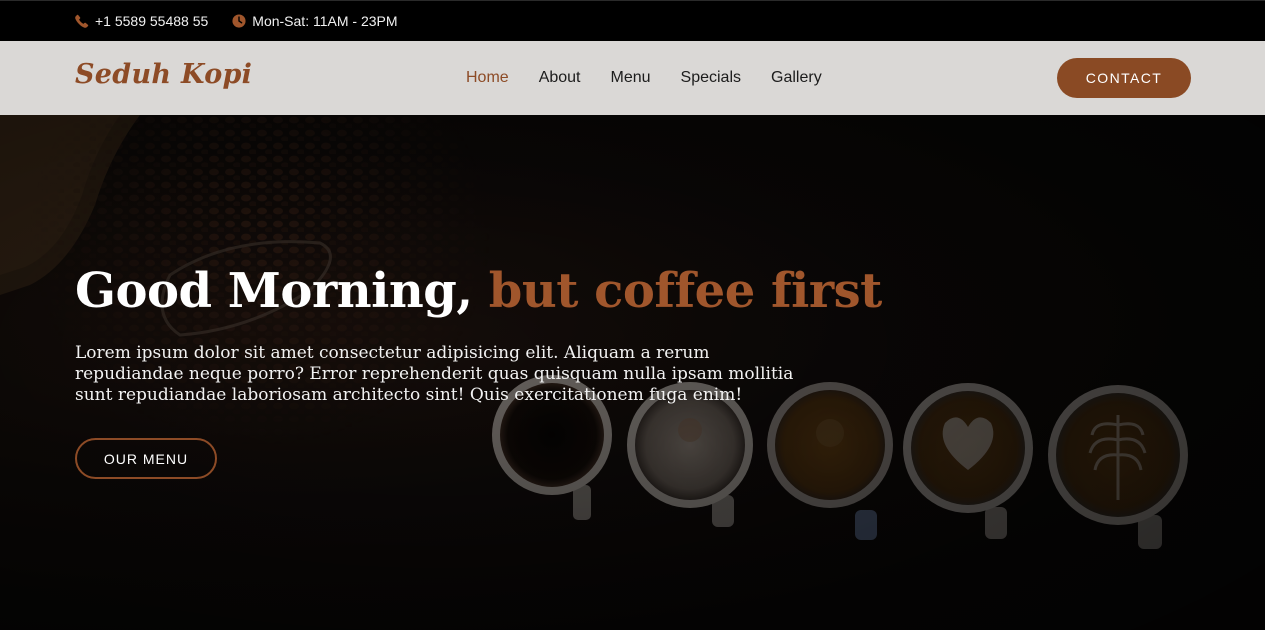 The image size is (1265, 630). I want to click on nav-menu: Menu, so click(631, 78).